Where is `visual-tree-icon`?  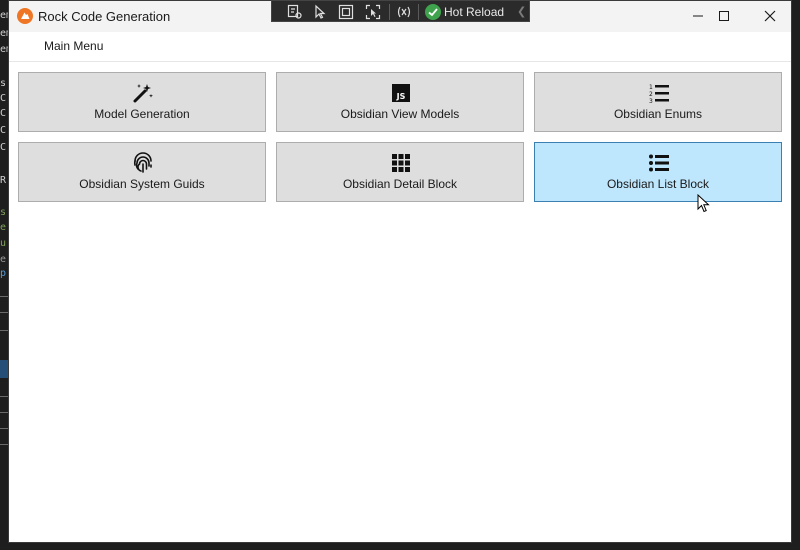
visual-tree-icon is located at coordinates (294, 11).